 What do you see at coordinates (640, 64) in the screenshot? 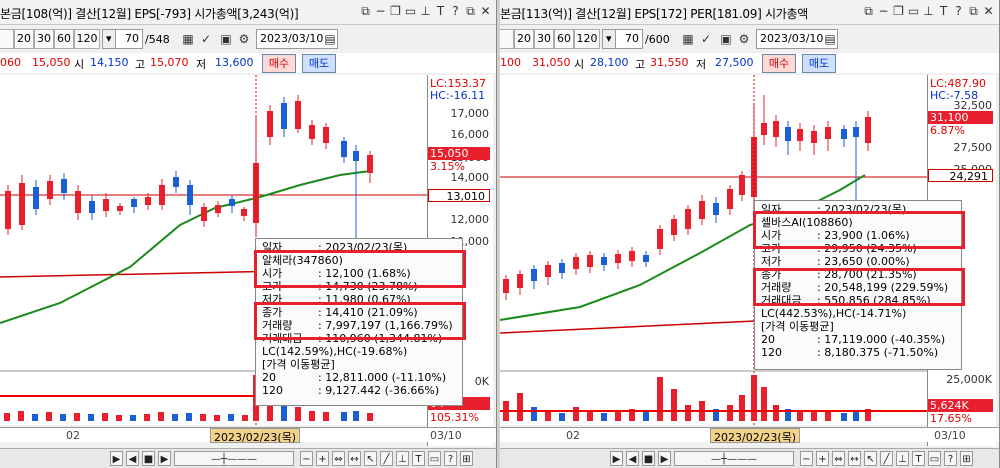
I see `high-label: 고` at bounding box center [640, 64].